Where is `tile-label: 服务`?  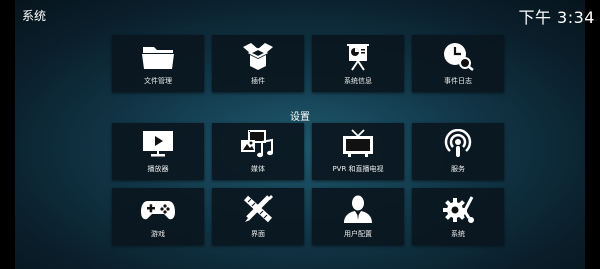 tile-label: 服务 is located at coordinates (458, 169).